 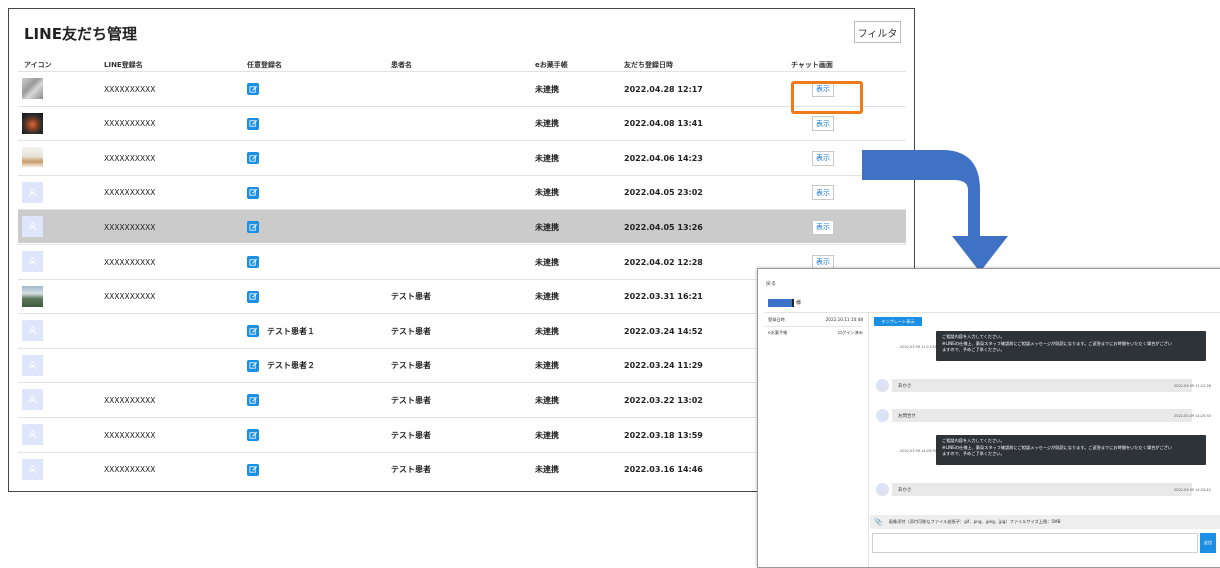 I want to click on name-separator, so click(x=793, y=303).